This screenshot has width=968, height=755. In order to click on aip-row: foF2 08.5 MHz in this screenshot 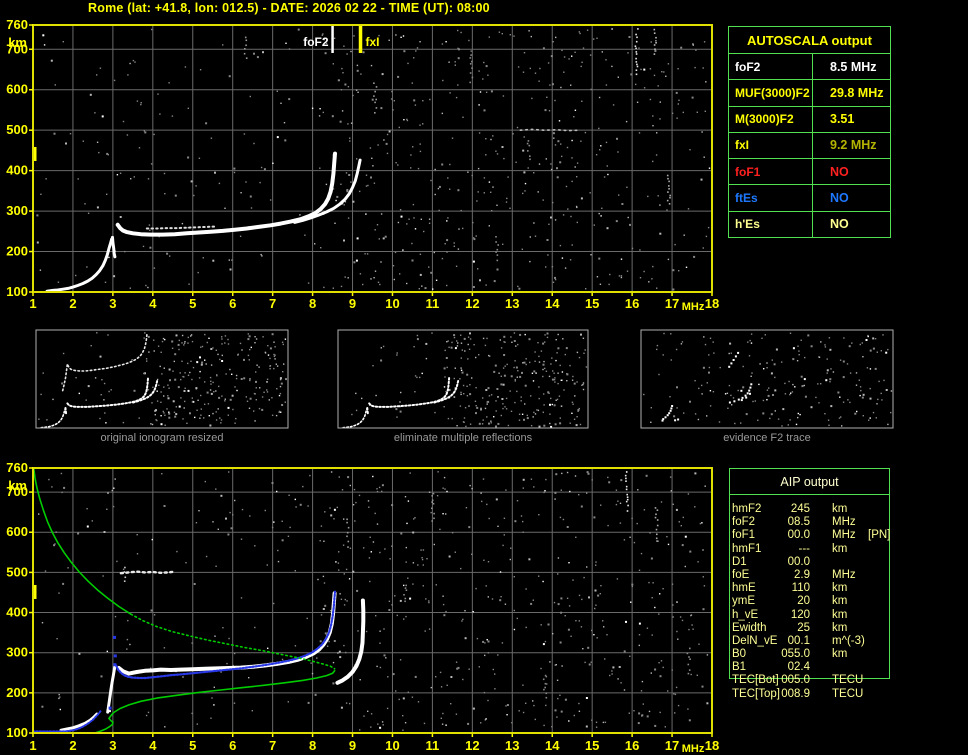, I will do `click(818, 522)`.